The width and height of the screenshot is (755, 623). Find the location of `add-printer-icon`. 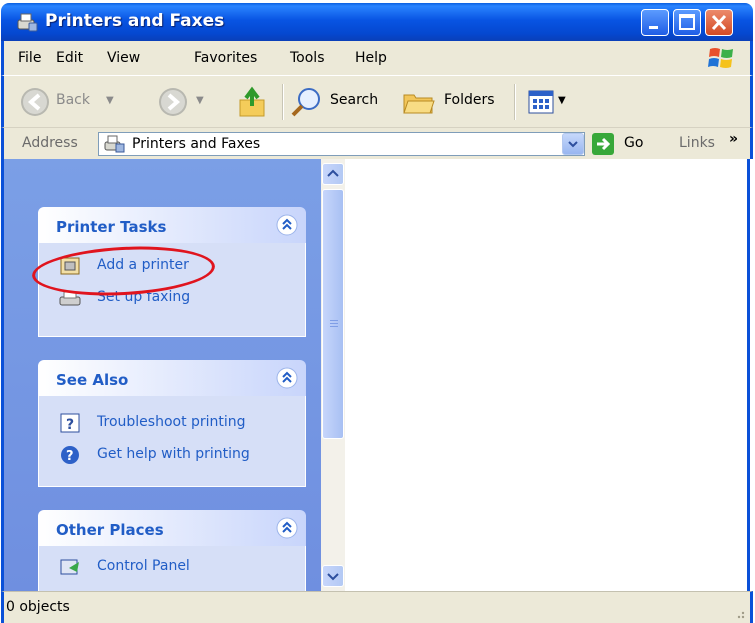

add-printer-icon is located at coordinates (70, 266).